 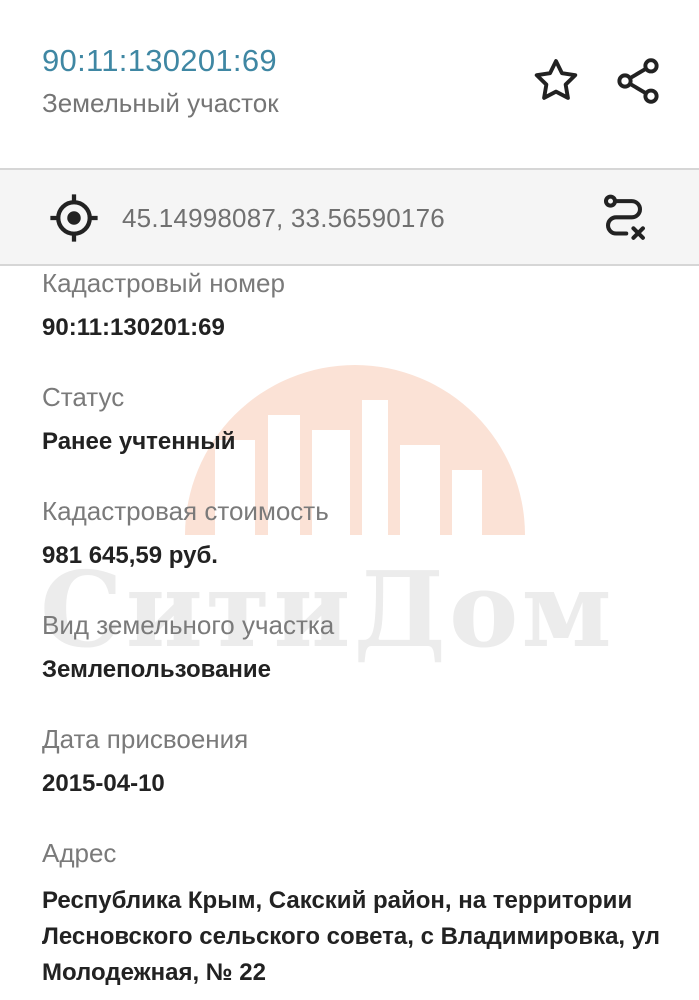 What do you see at coordinates (133, 327) in the screenshot?
I see `field-value: 90:11:130201:69` at bounding box center [133, 327].